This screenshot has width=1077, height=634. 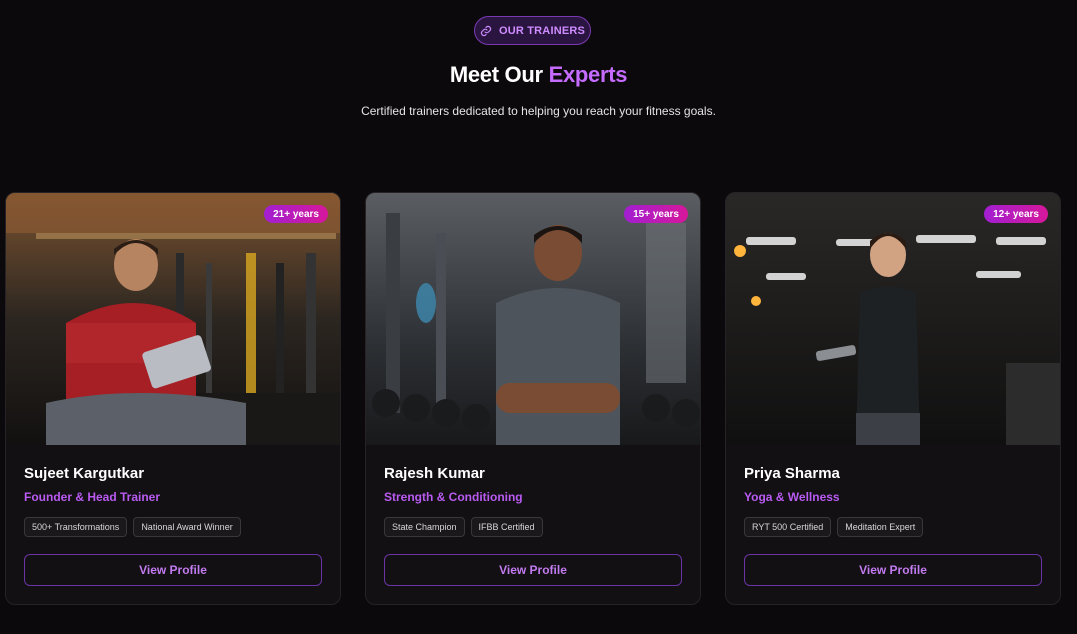 What do you see at coordinates (792, 473) in the screenshot?
I see `trainer-name: Priya Sharma` at bounding box center [792, 473].